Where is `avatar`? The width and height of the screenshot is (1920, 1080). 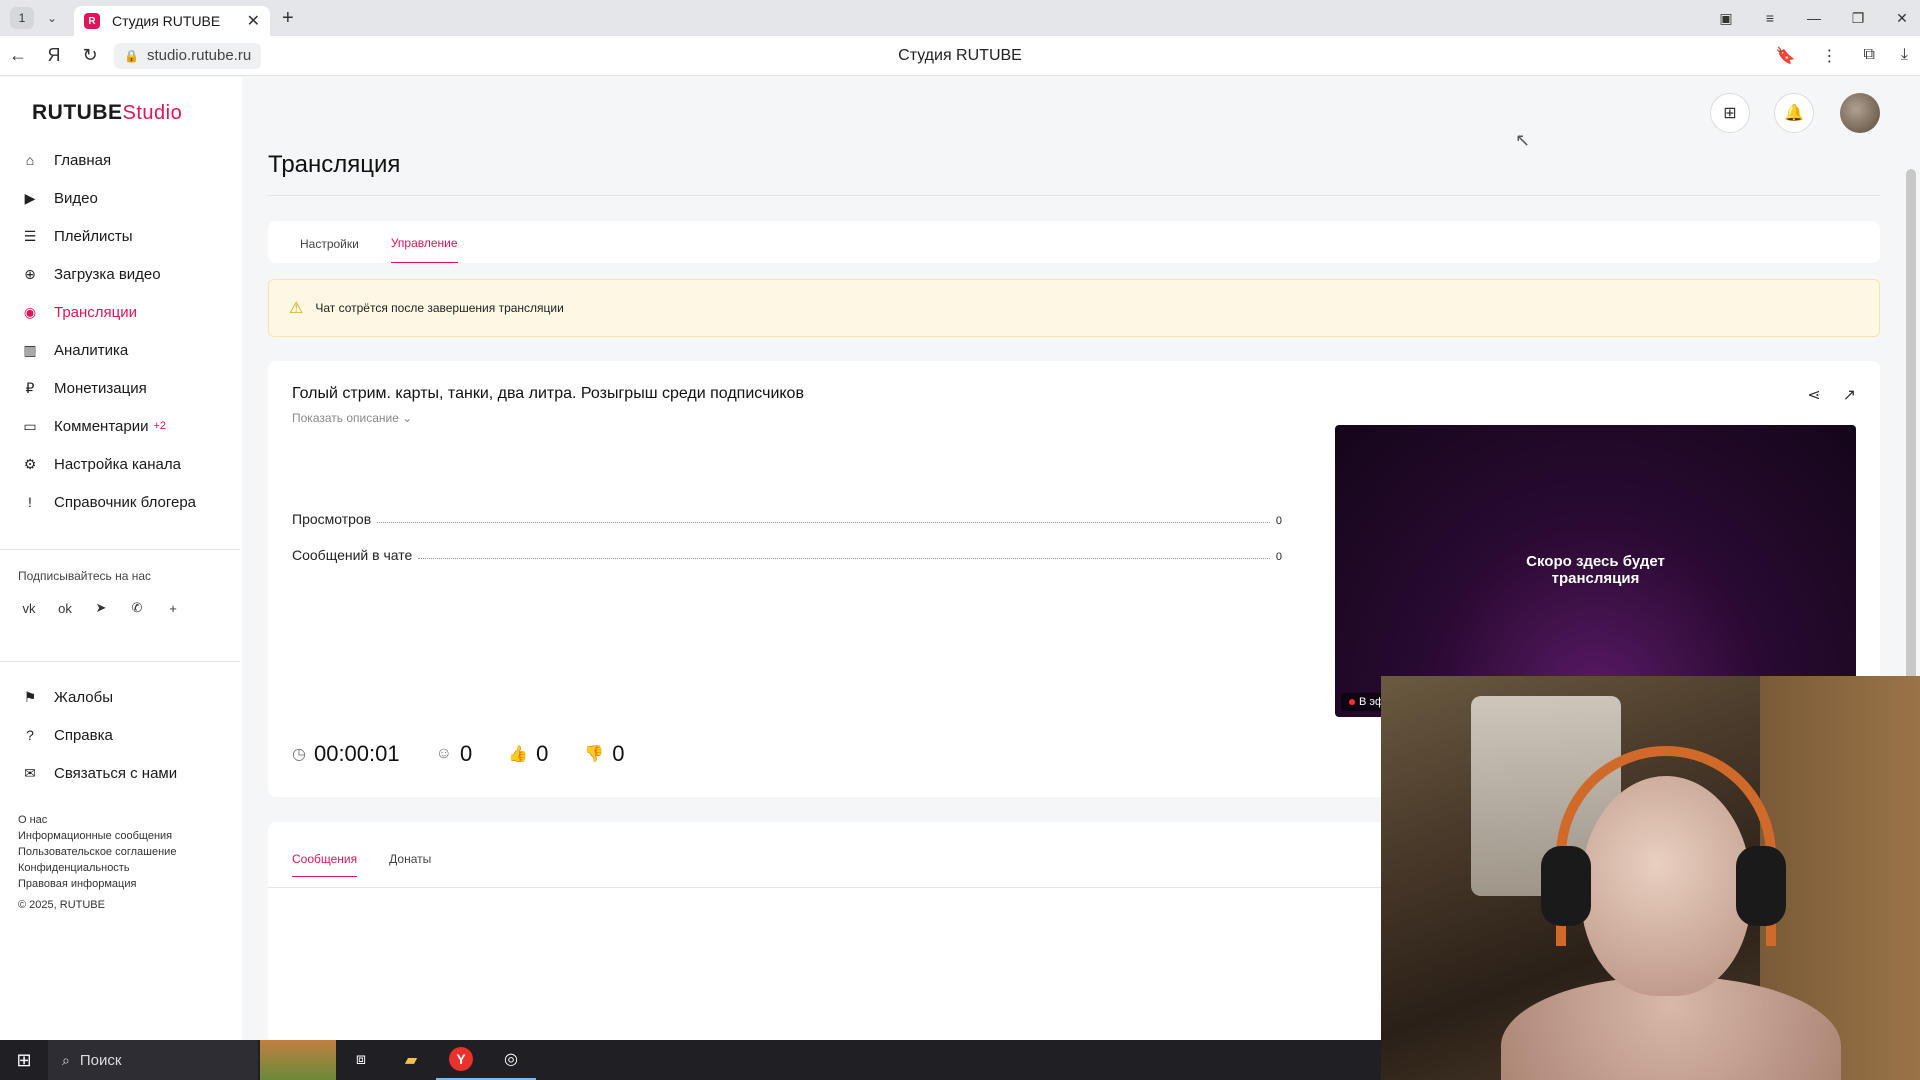 avatar is located at coordinates (1860, 113).